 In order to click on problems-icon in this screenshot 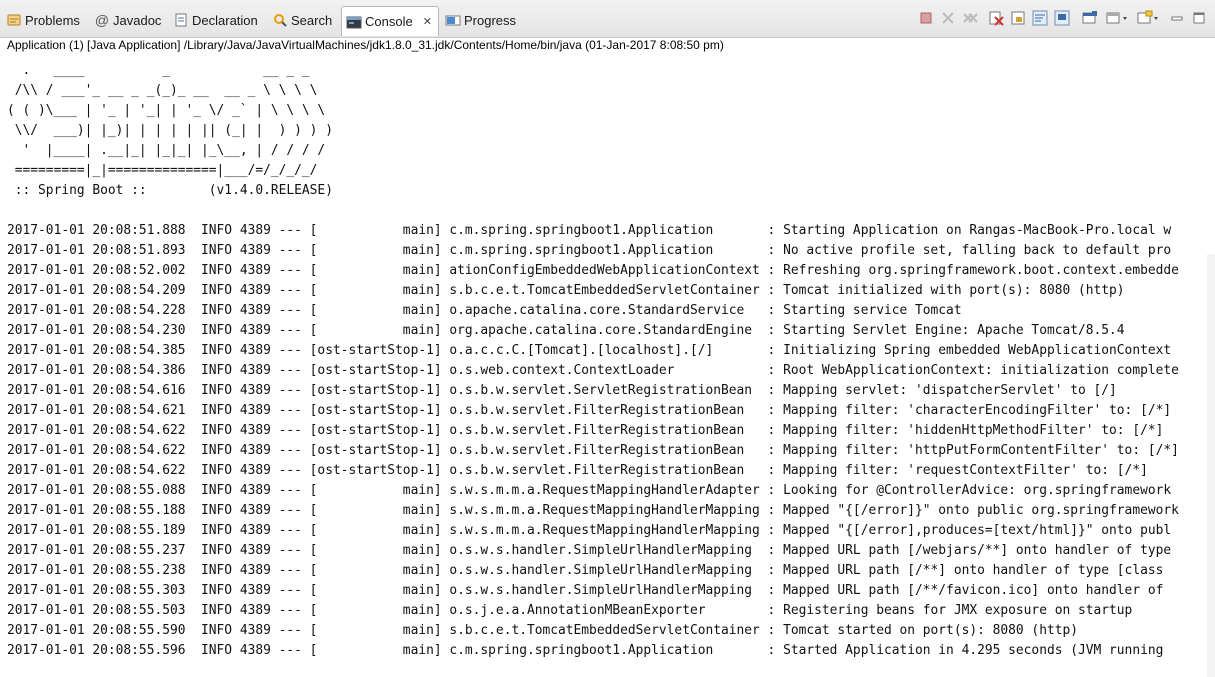, I will do `click(14, 20)`.